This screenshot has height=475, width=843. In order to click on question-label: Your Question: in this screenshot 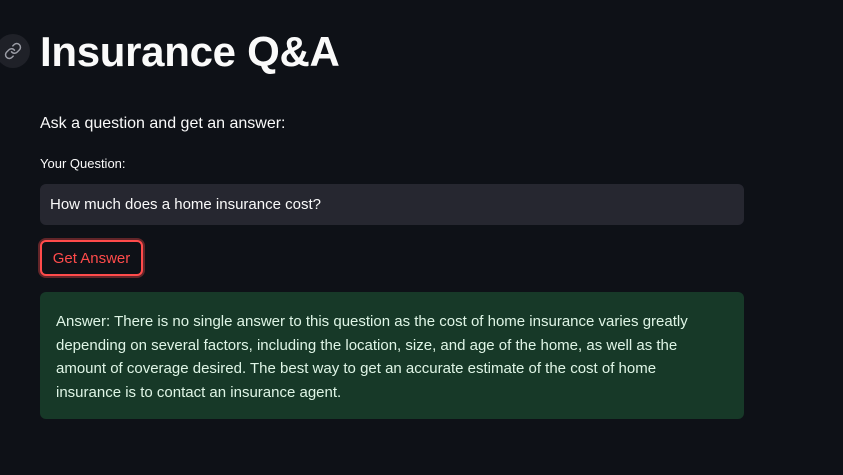, I will do `click(83, 163)`.